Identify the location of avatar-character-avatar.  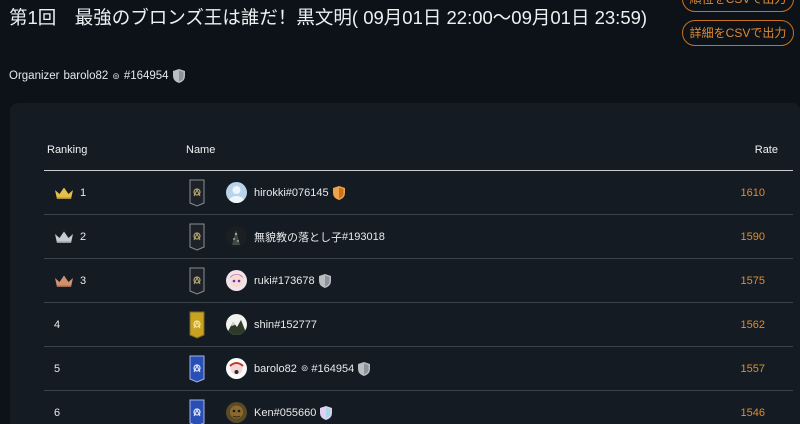
(236, 368).